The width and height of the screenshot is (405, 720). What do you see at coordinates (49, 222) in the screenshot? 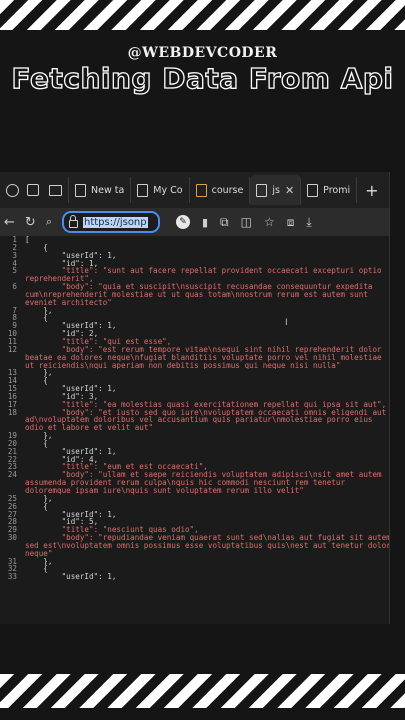
I see `search-icon: ⌕` at bounding box center [49, 222].